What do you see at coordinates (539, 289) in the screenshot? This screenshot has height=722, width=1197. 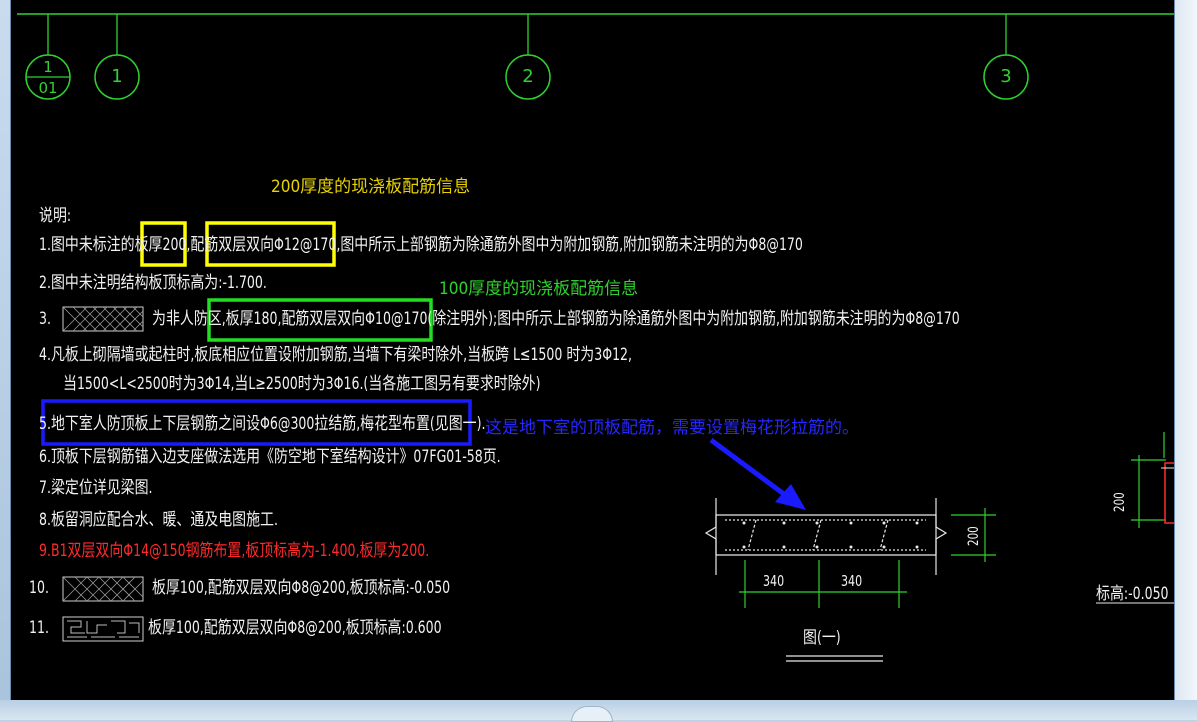 I see `title-100-slab: 100厚度的现浇板配筋信息` at bounding box center [539, 289].